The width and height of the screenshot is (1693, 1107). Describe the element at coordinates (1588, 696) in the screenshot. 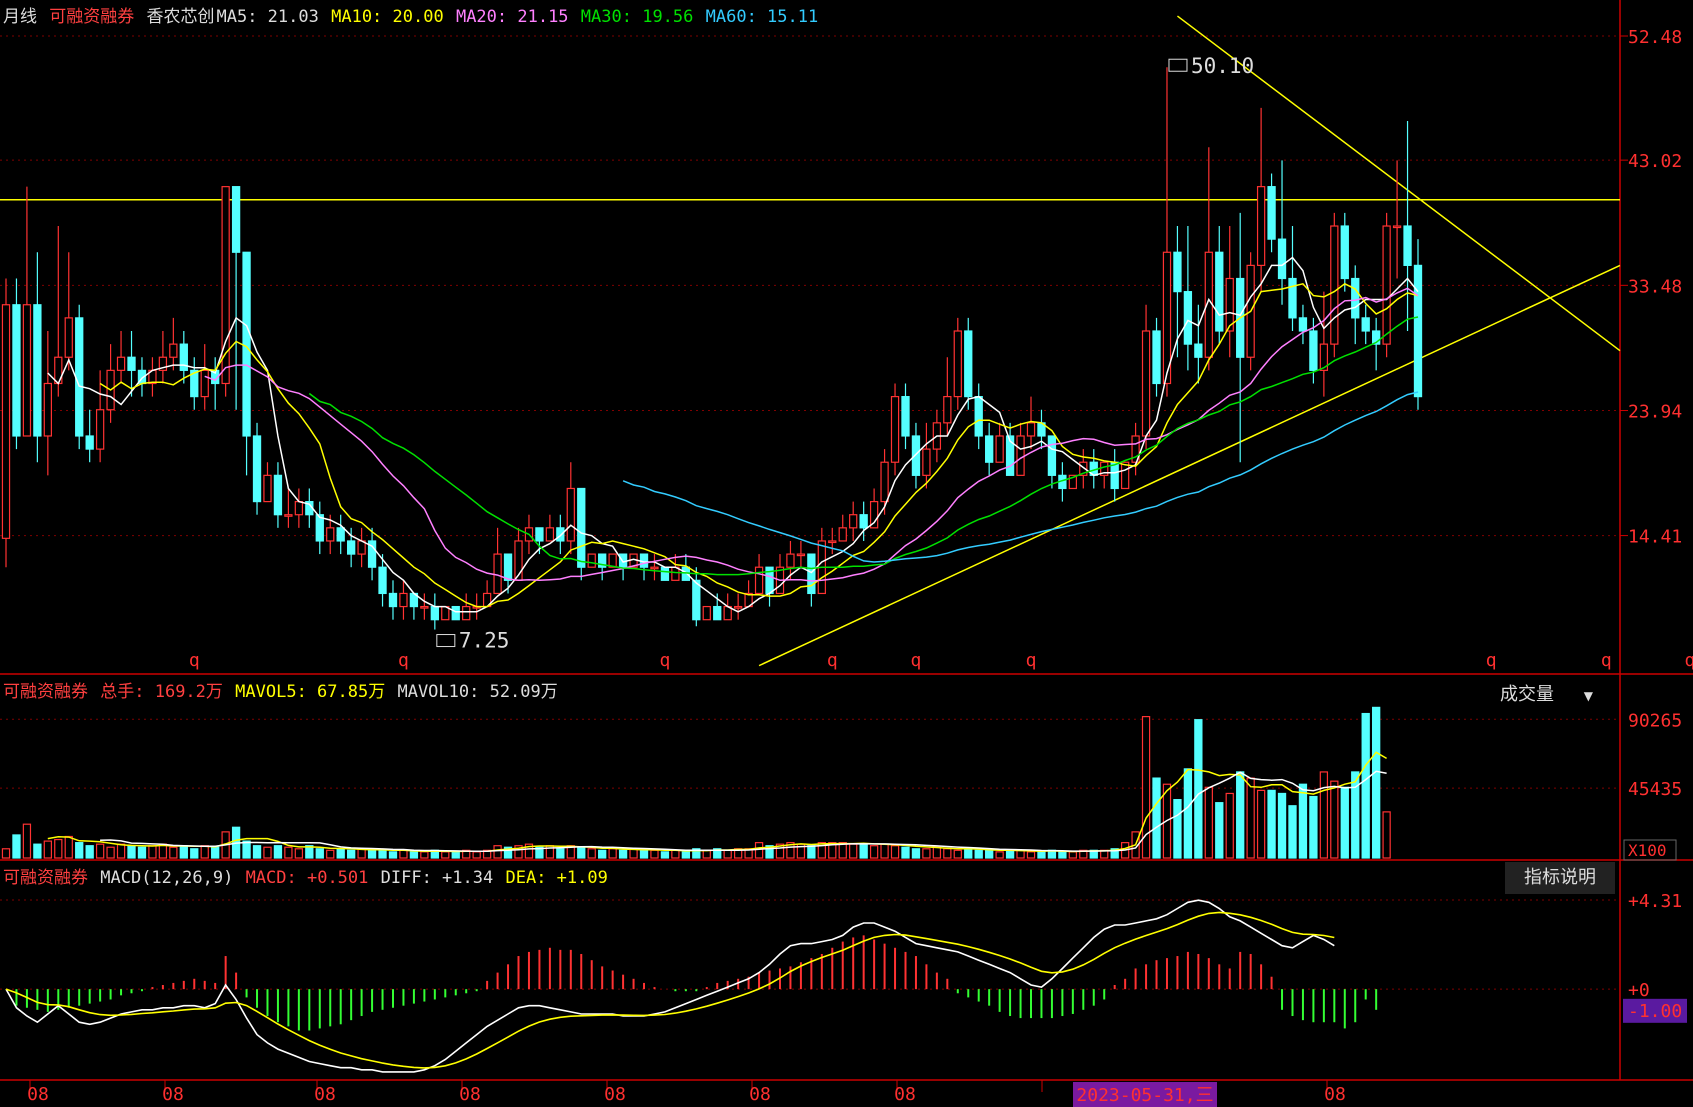

I see `chevron-down-icon: ▼` at that location.